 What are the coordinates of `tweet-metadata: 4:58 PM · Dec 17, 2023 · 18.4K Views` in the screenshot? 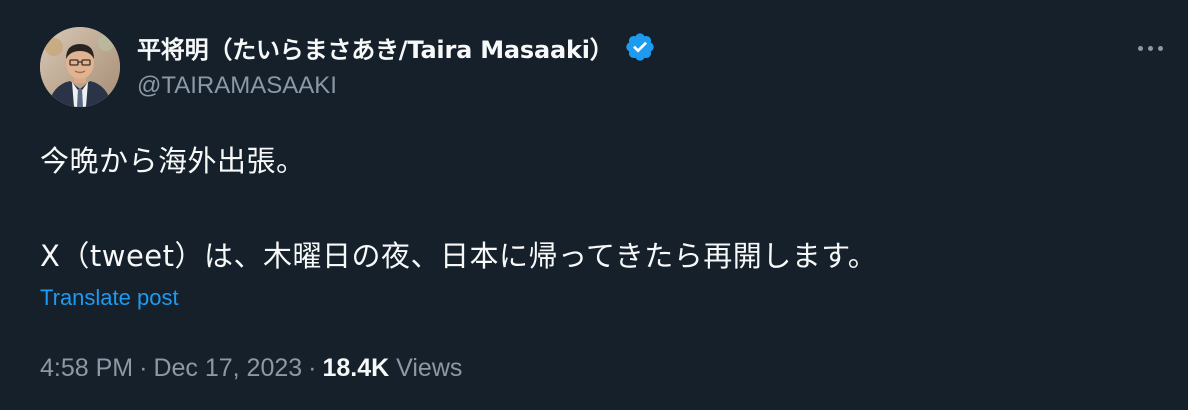 It's located at (251, 368).